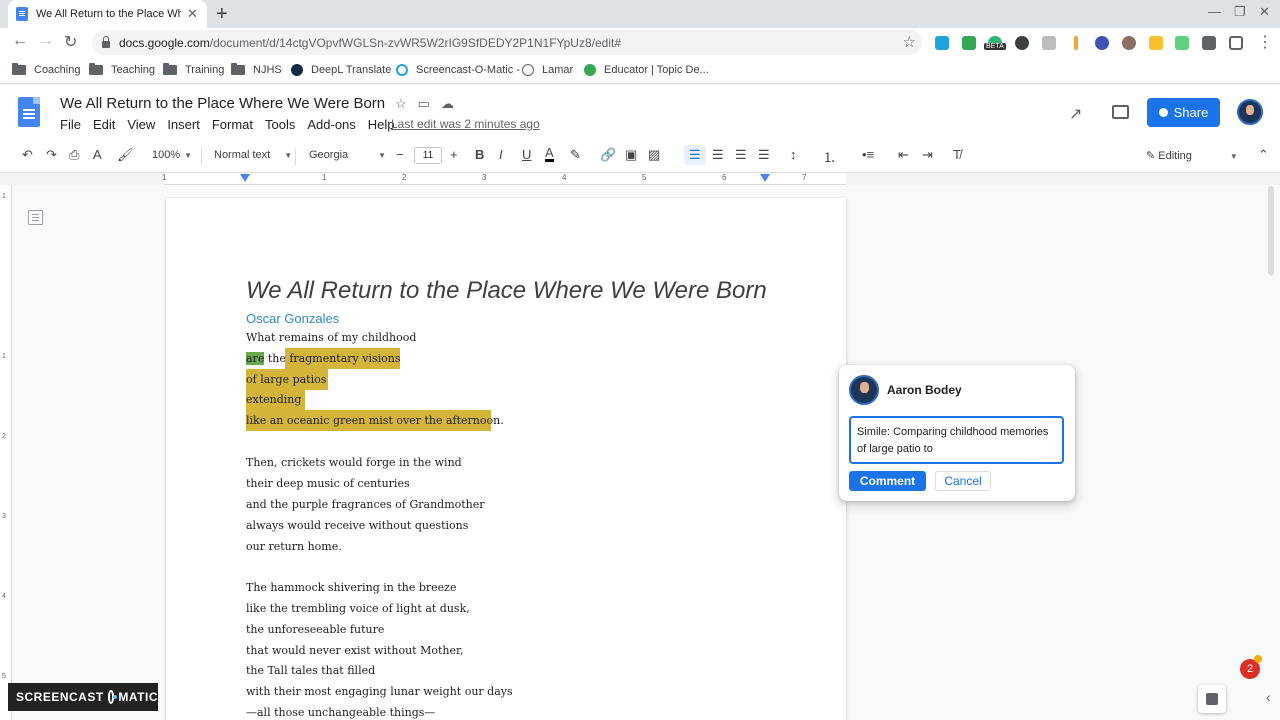  Describe the element at coordinates (357, 525) in the screenshot. I see `poem-line: always would receive without questions` at that location.